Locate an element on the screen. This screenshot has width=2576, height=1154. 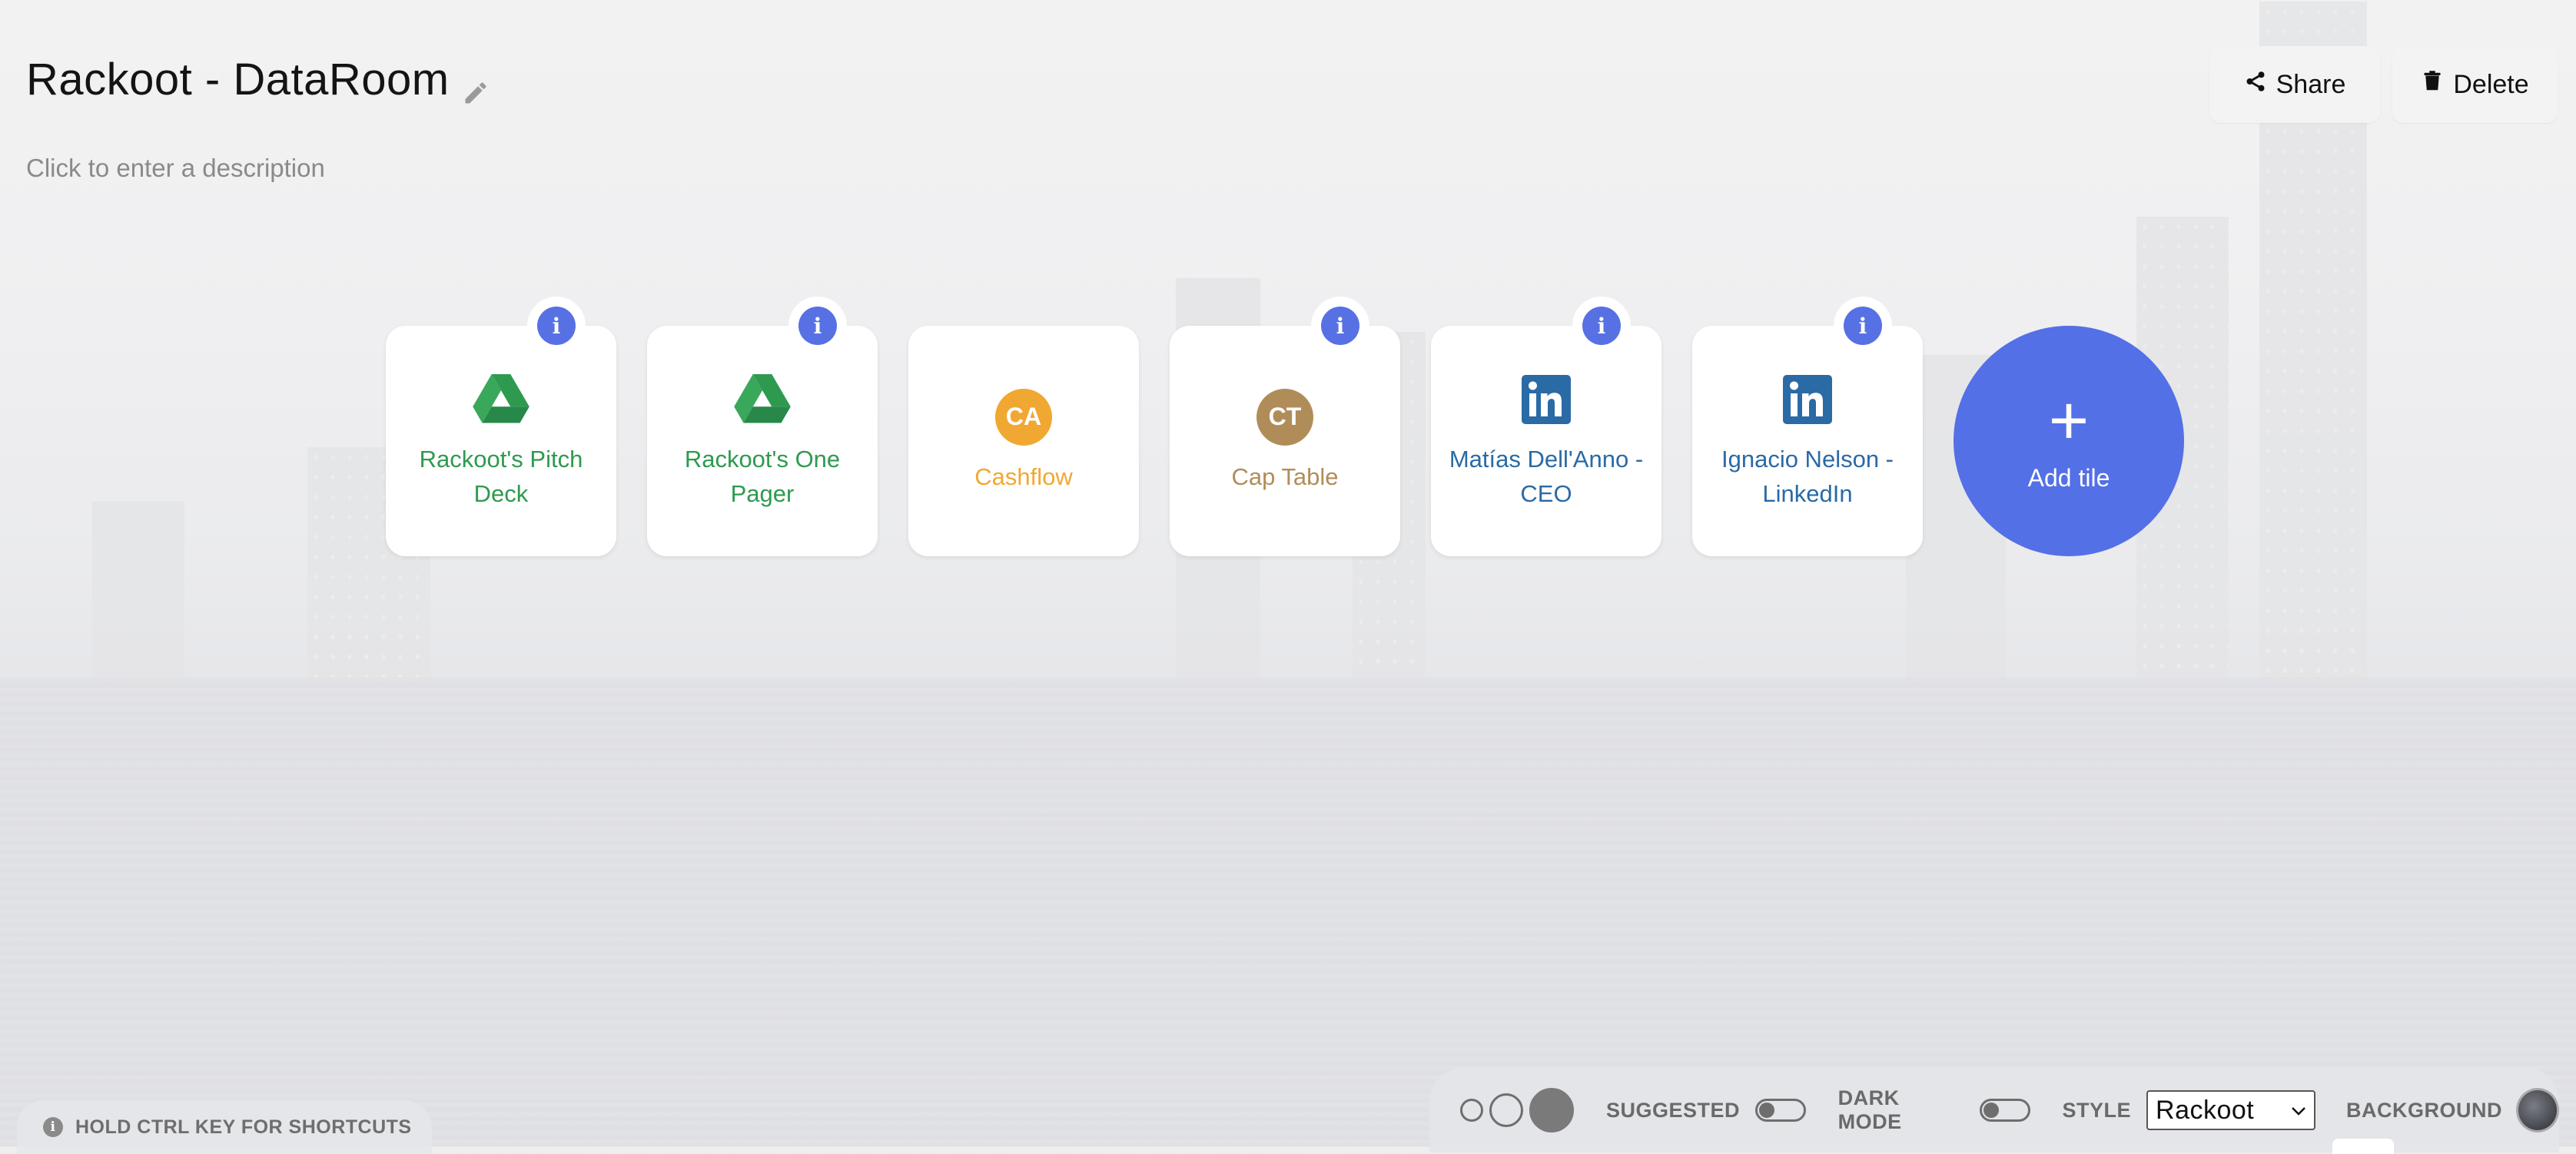
tile-cashflow: CA Cashflow is located at coordinates (1023, 441).